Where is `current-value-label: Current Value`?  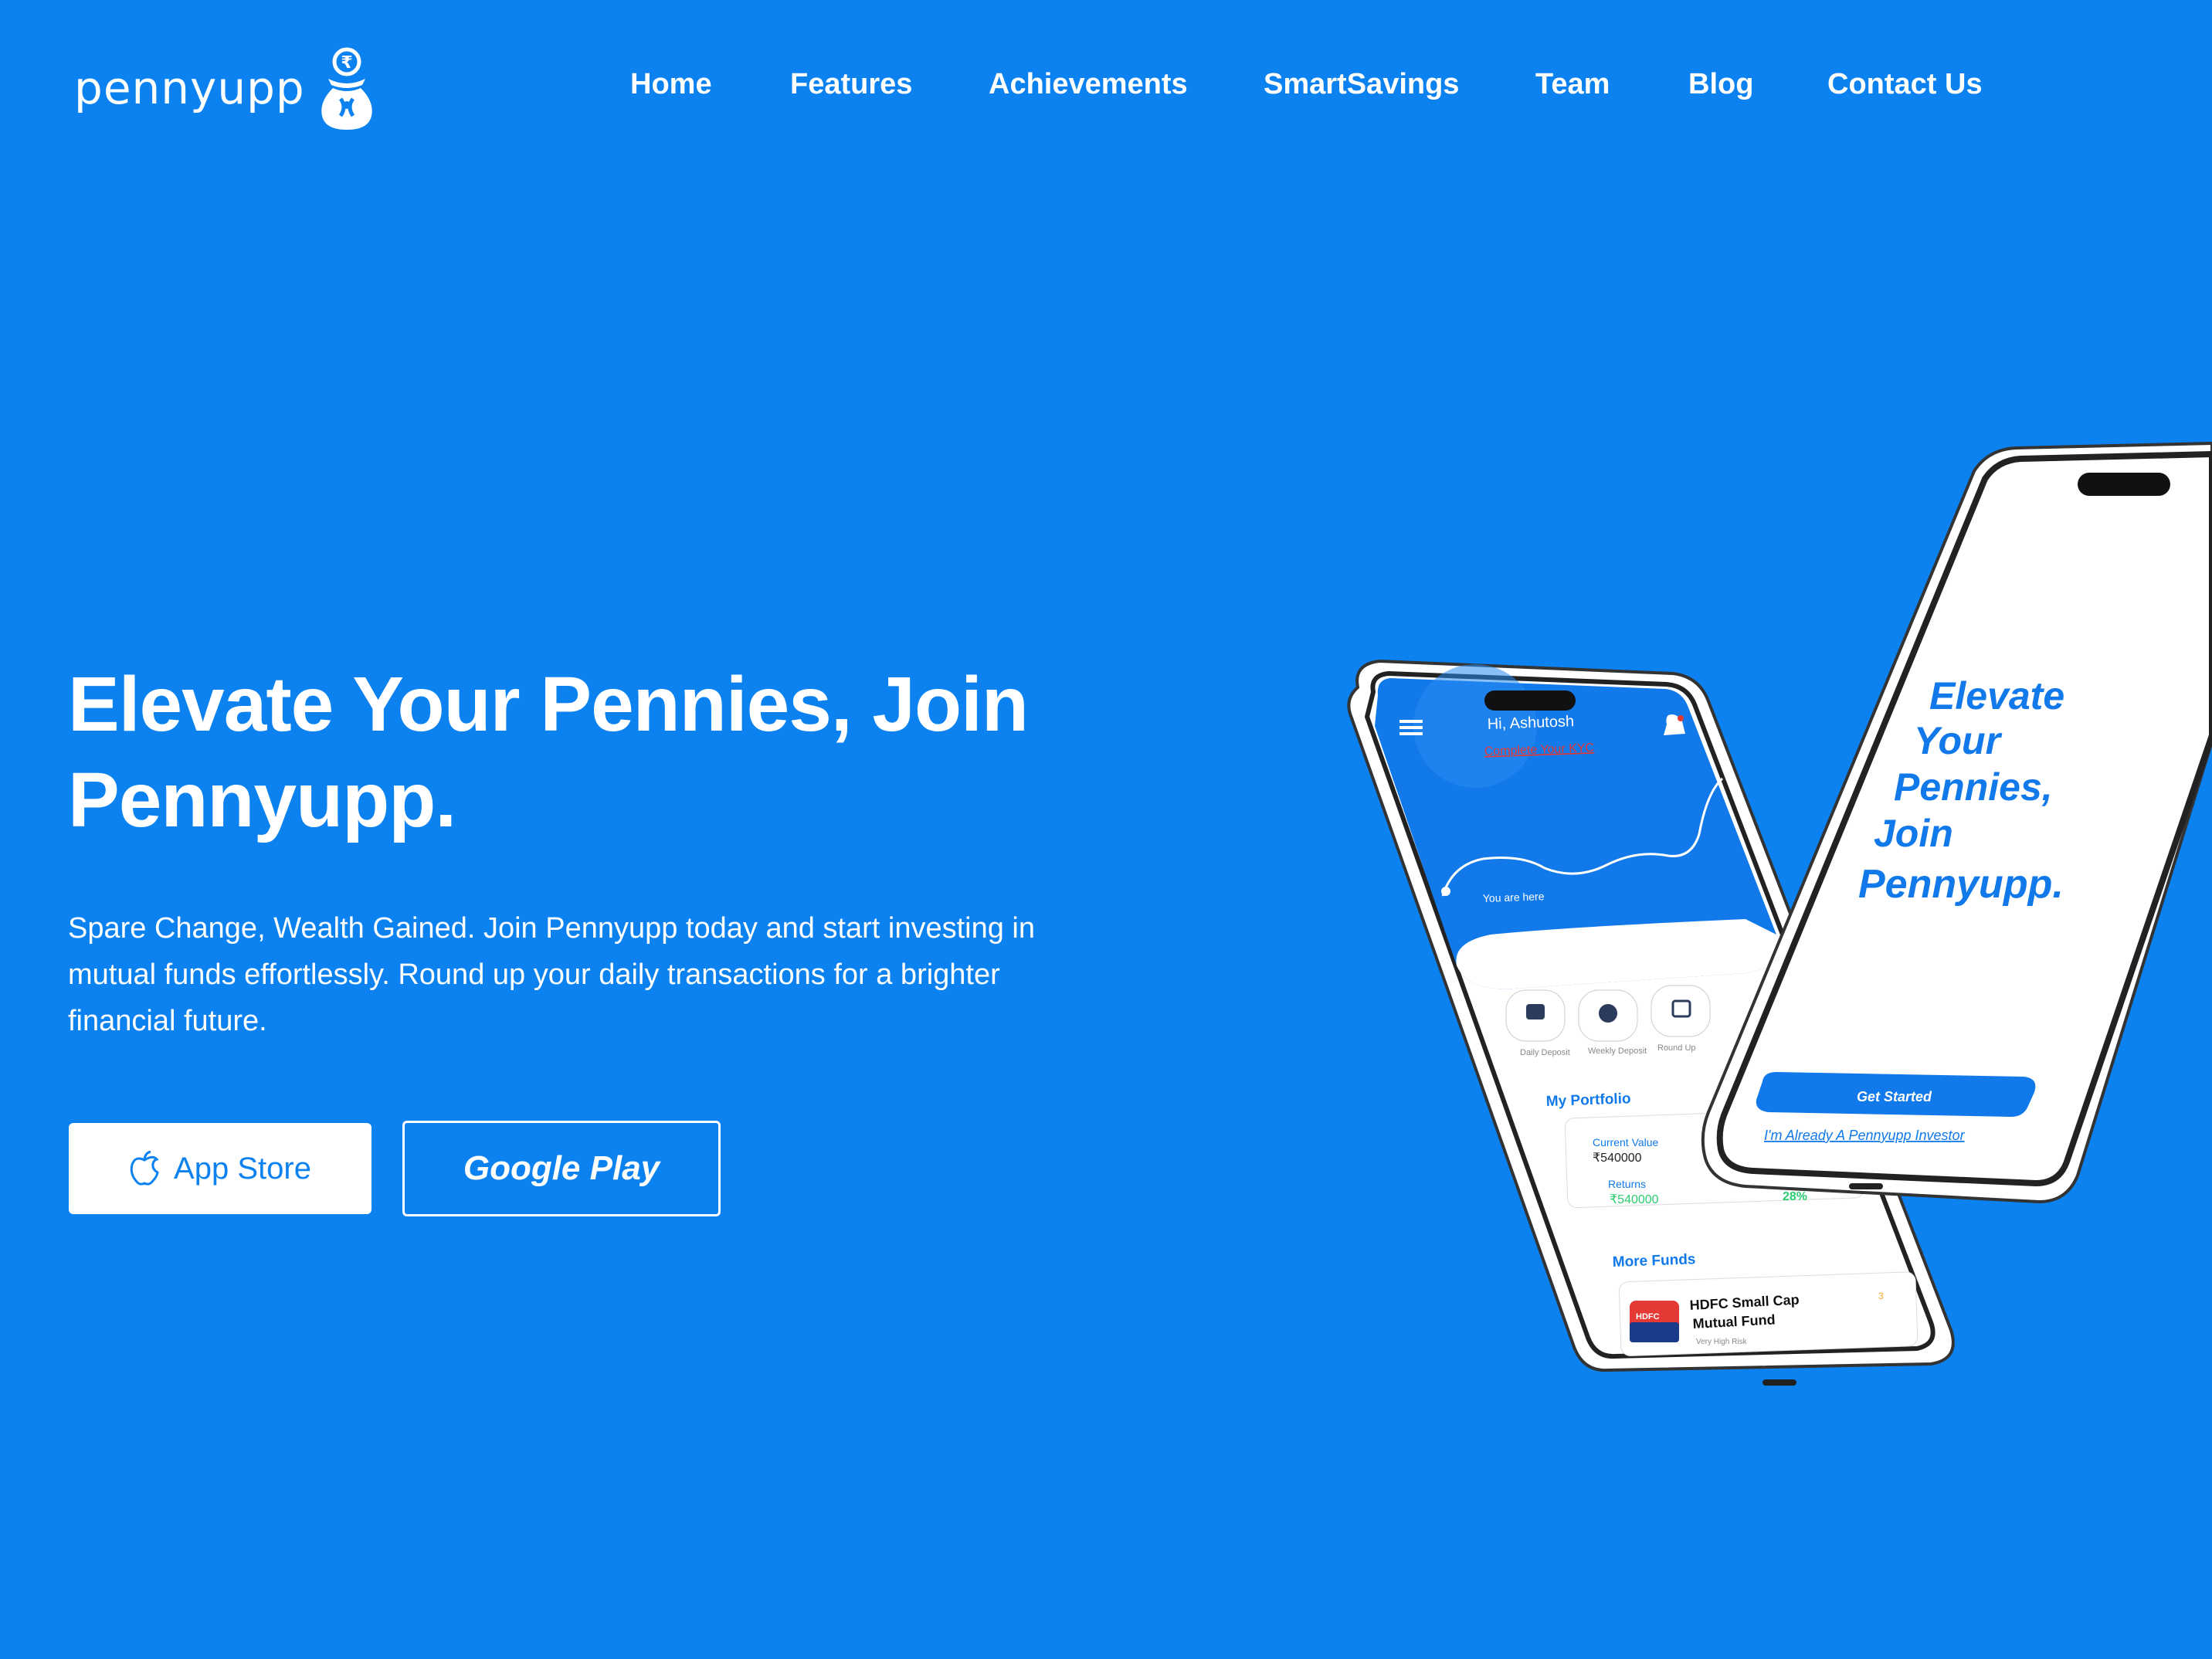 current-value-label: Current Value is located at coordinates (1626, 1142).